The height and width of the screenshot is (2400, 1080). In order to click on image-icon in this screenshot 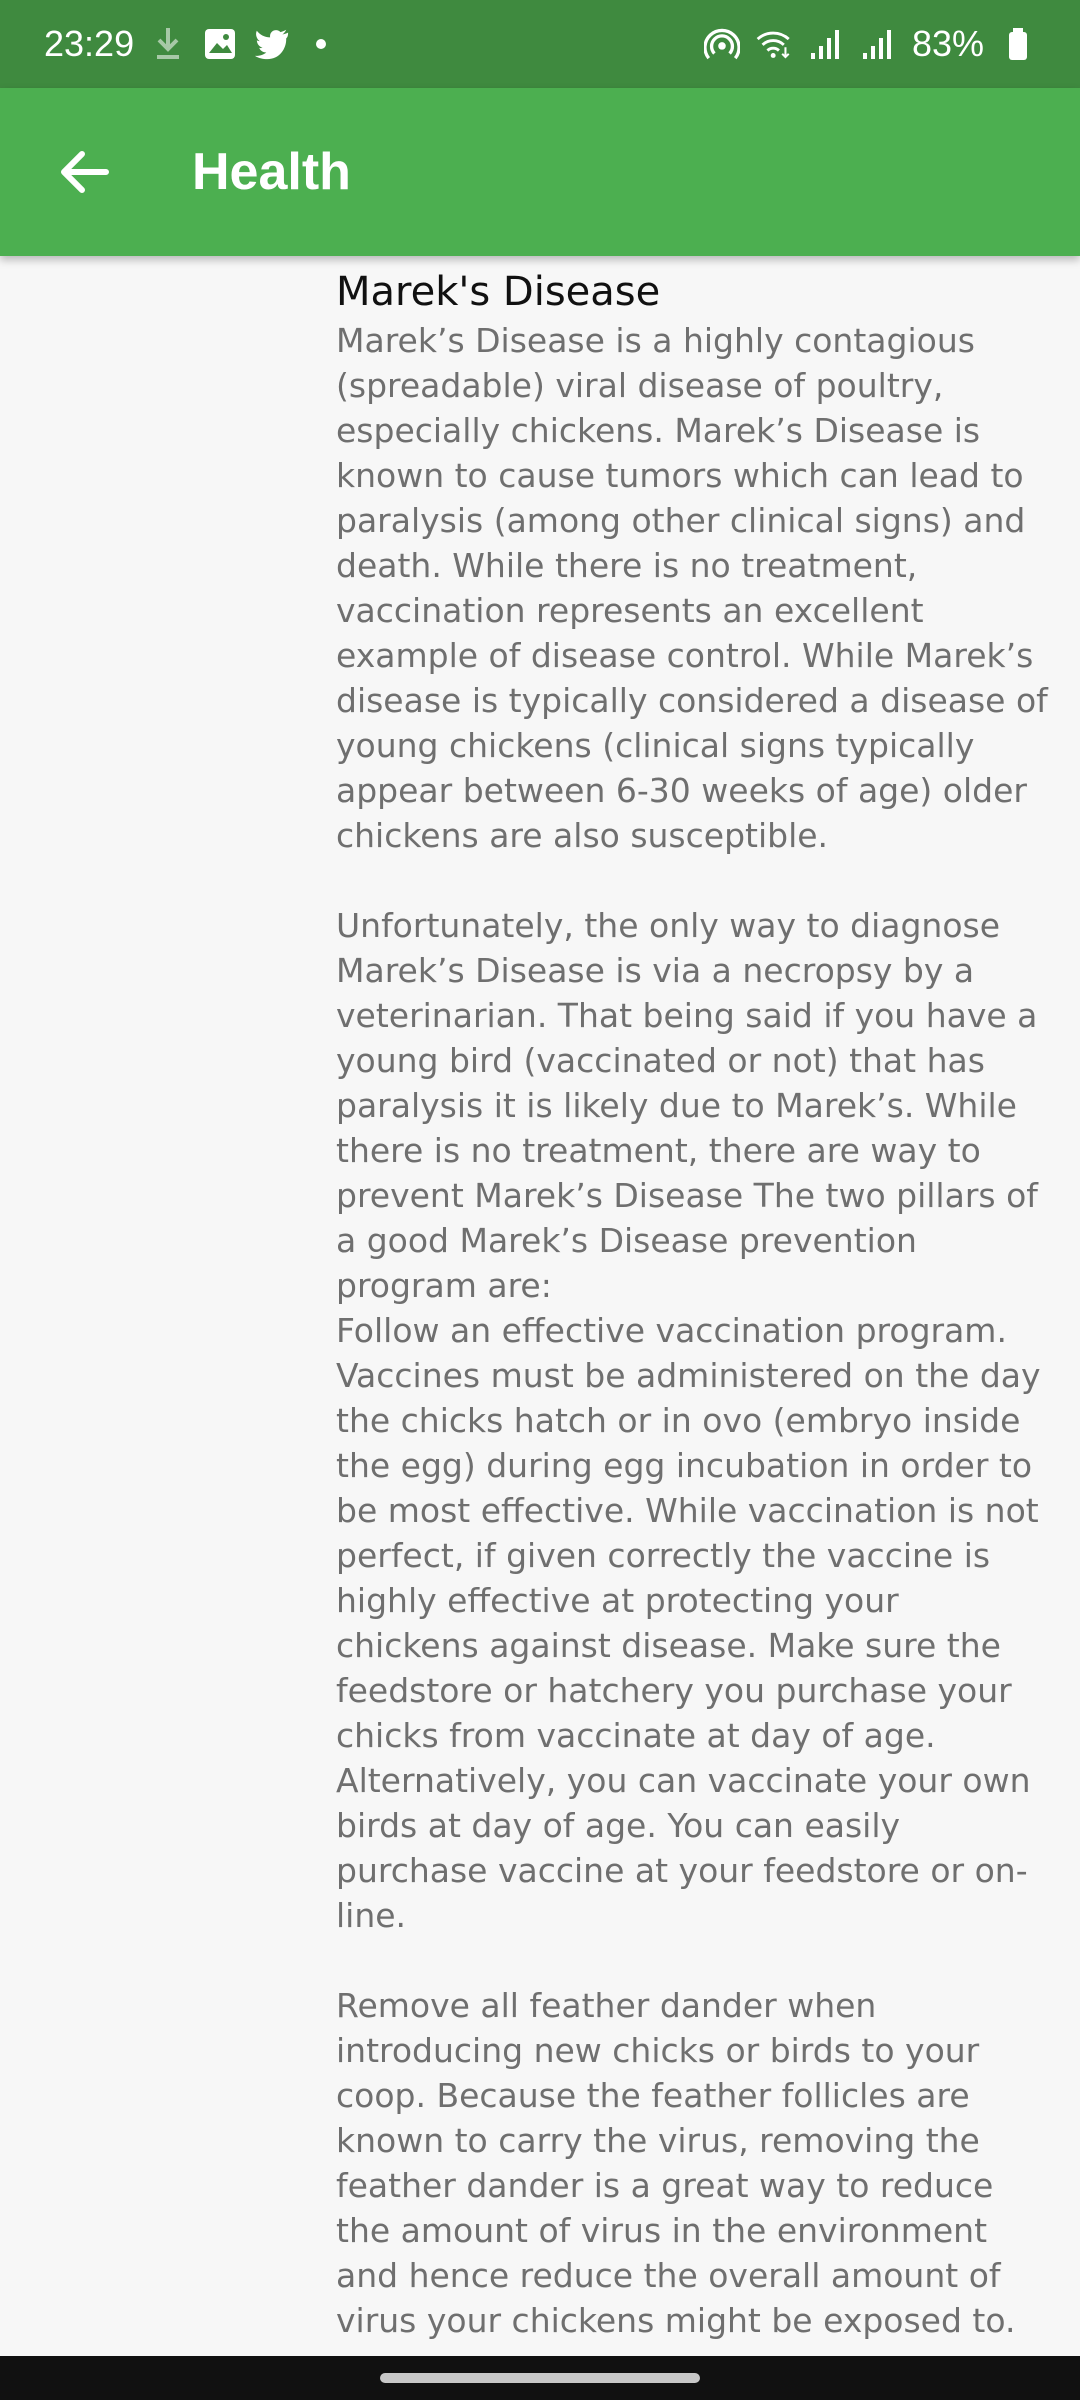, I will do `click(220, 44)`.